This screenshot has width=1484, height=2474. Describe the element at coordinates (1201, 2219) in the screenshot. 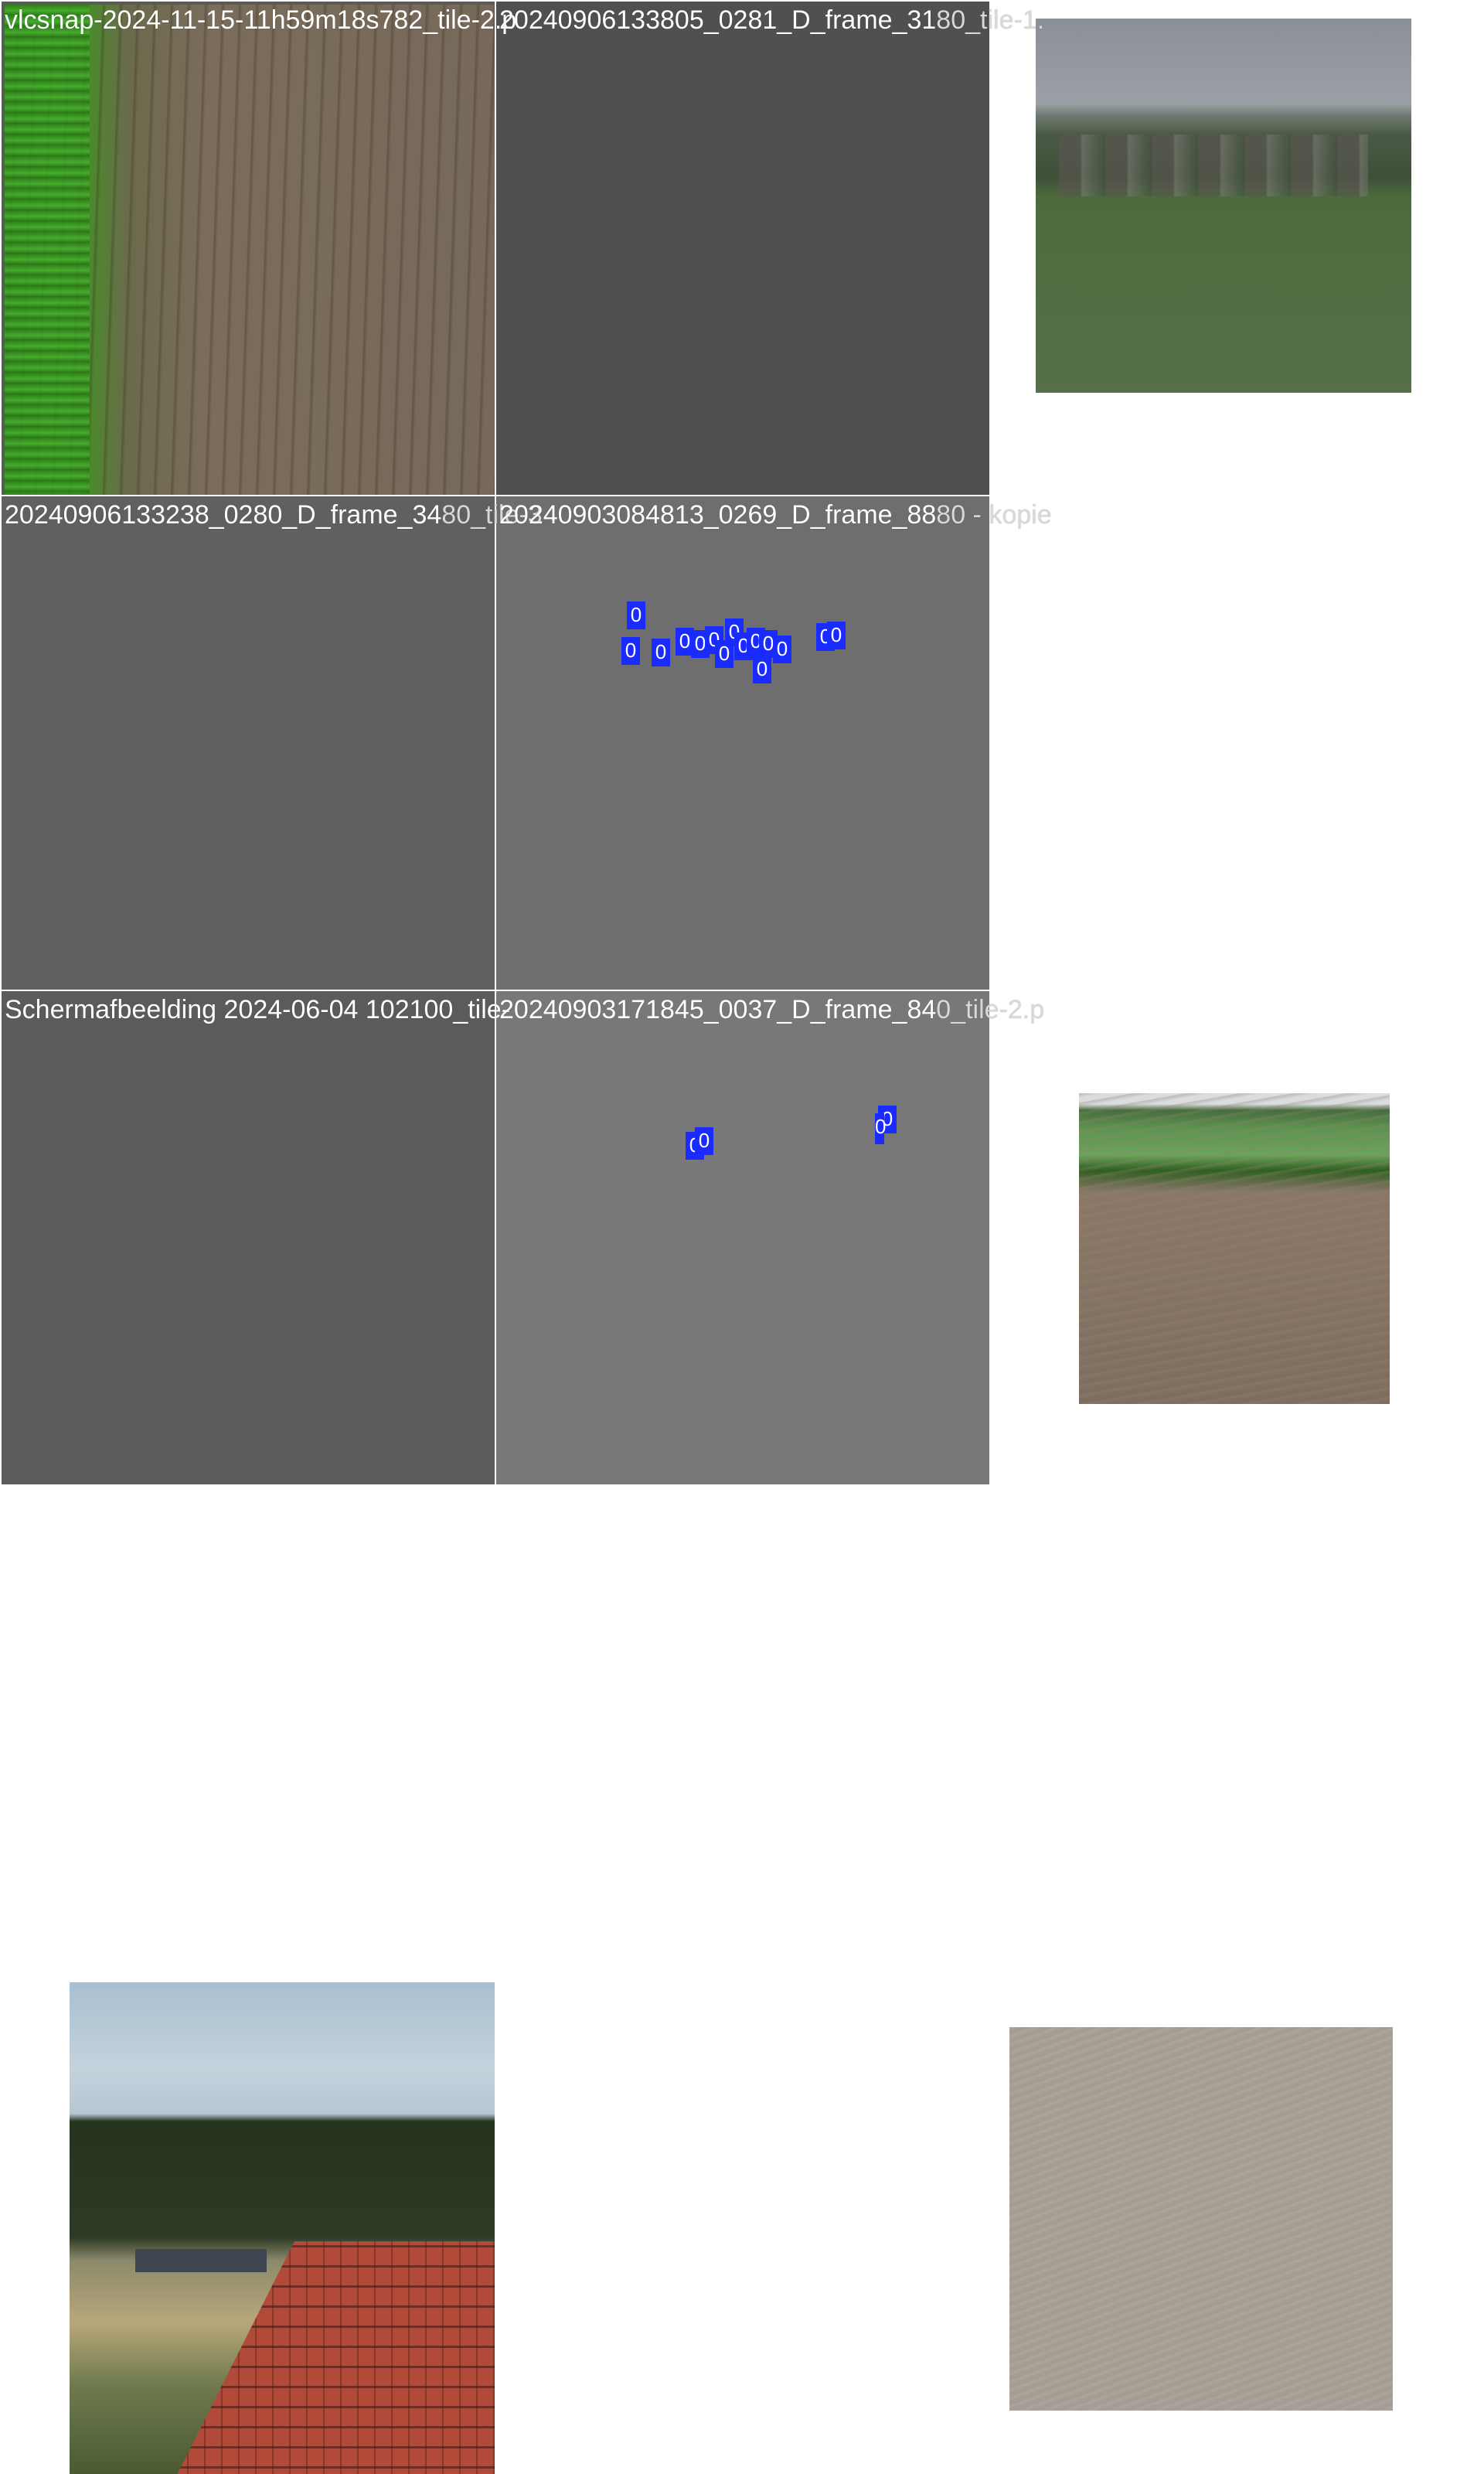

I see `soil-with-detections-photo` at that location.